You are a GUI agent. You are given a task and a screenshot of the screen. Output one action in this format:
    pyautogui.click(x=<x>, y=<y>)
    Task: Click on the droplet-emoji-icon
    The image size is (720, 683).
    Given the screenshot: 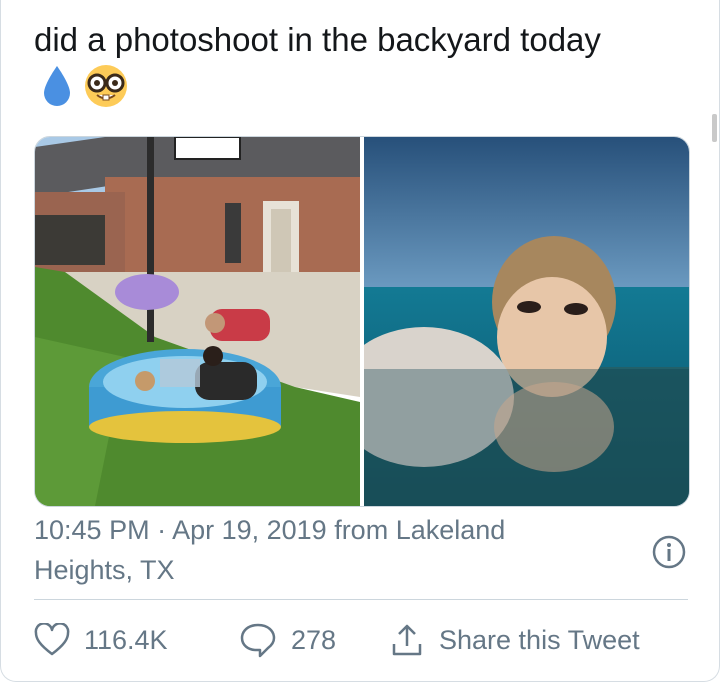 What is the action you would take?
    pyautogui.click(x=57, y=88)
    